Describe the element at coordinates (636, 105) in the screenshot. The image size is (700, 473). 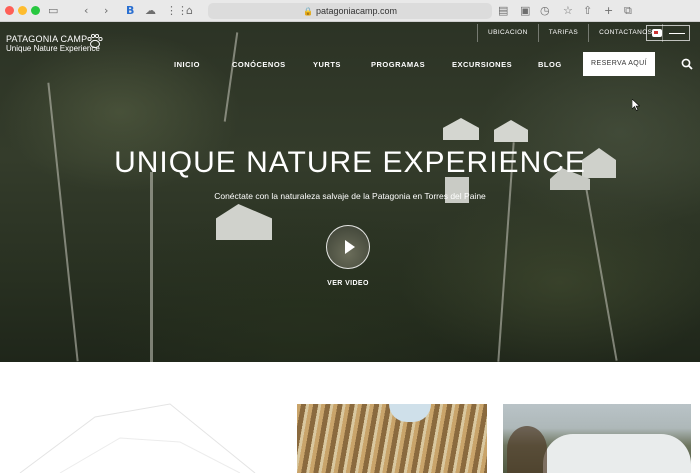
I see `mouse-cursor-icon` at that location.